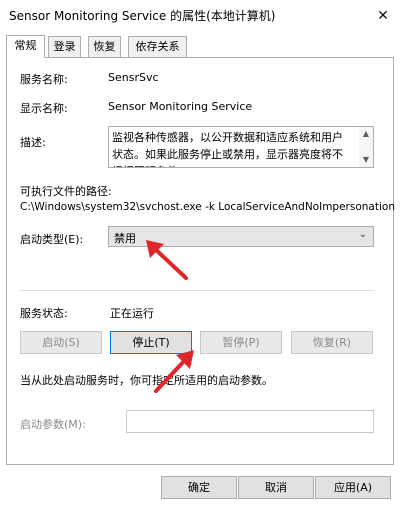 This screenshot has width=400, height=506. I want to click on service-name-value: SensrSvc, so click(133, 77).